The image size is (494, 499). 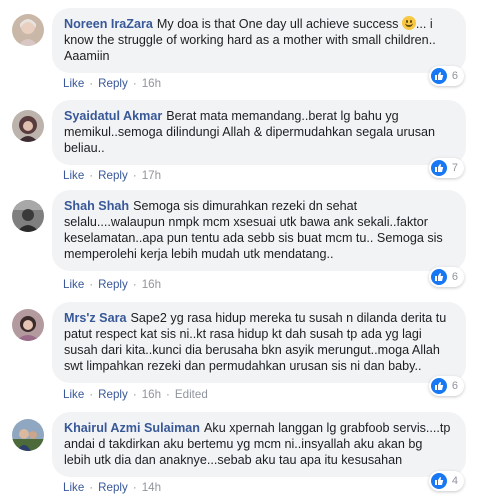 What do you see at coordinates (151, 487) in the screenshot?
I see `timestamp: 14h` at bounding box center [151, 487].